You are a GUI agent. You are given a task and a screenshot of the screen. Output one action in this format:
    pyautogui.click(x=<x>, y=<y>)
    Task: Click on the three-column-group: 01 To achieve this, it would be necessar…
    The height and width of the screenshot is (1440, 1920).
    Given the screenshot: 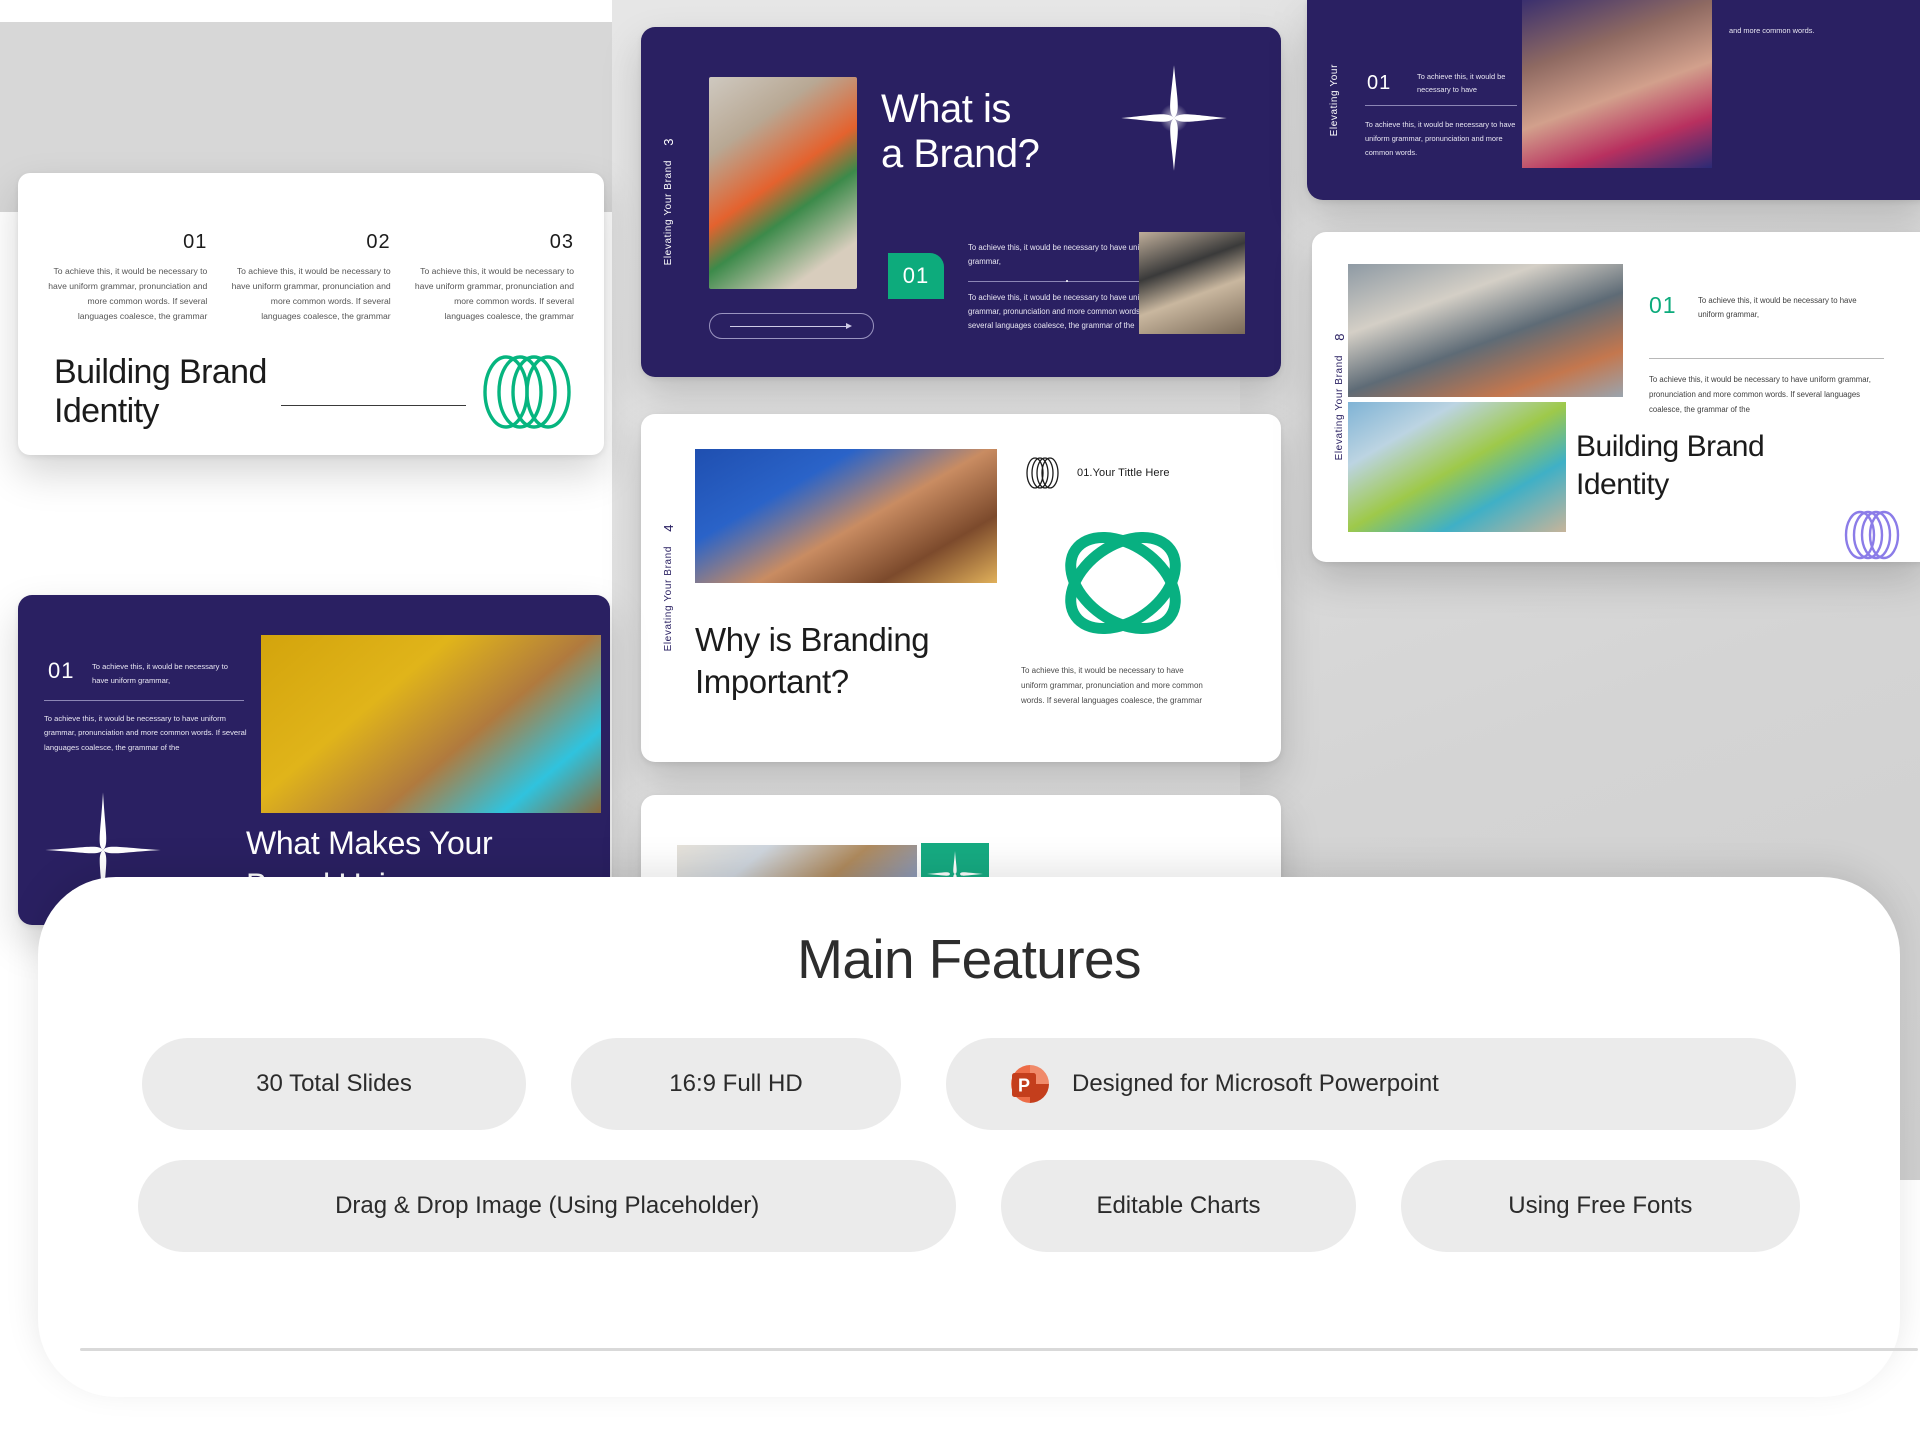 What is the action you would take?
    pyautogui.click(x=310, y=277)
    